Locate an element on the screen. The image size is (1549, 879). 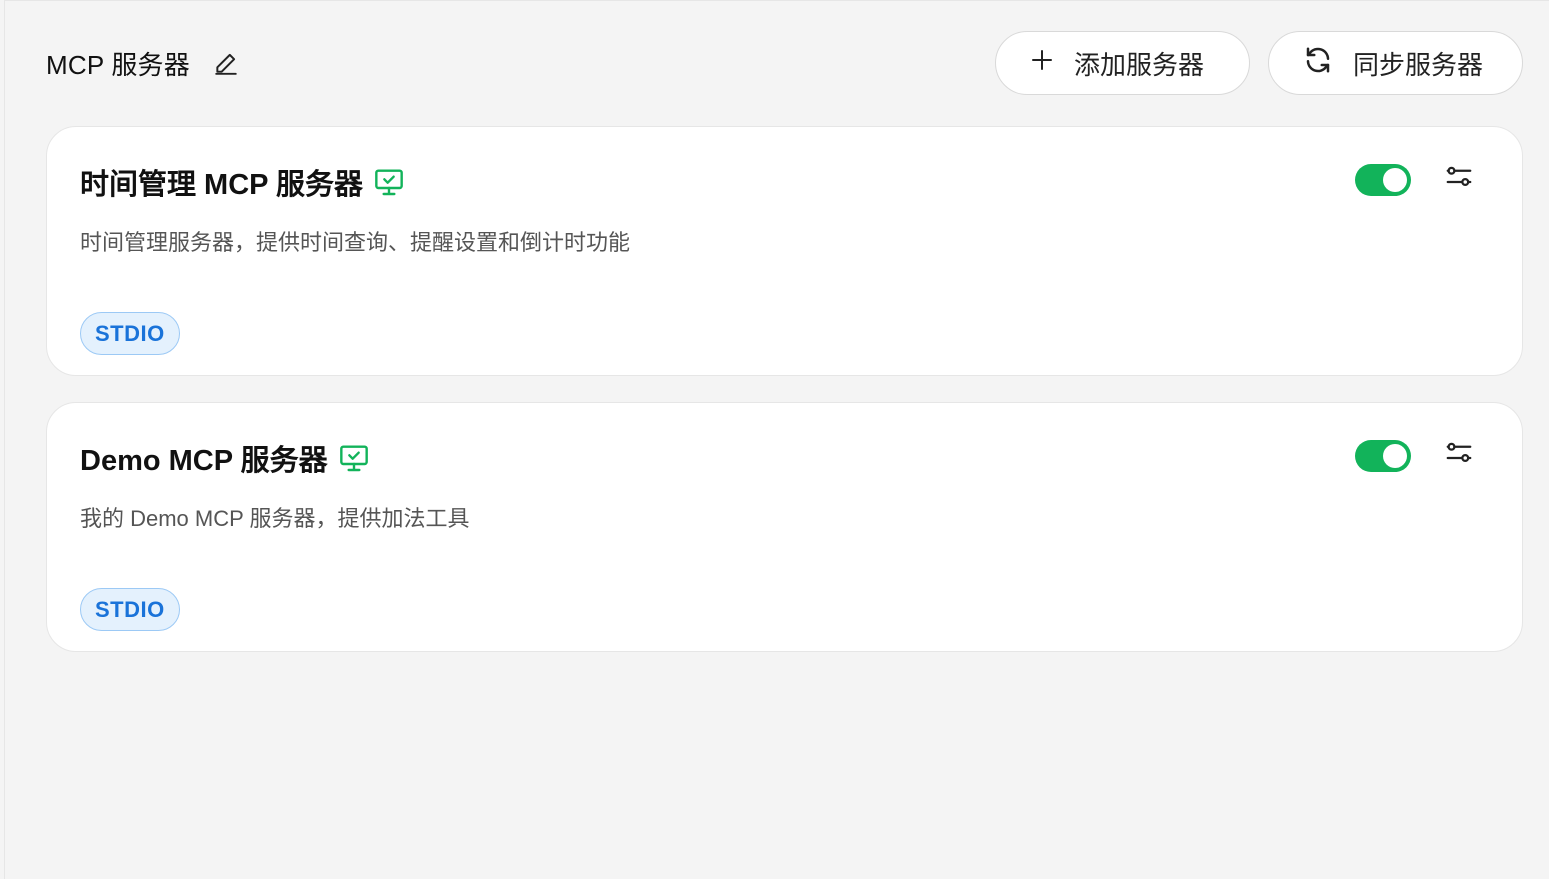
sync-servers-label: 同步服务器 is located at coordinates (1418, 64).